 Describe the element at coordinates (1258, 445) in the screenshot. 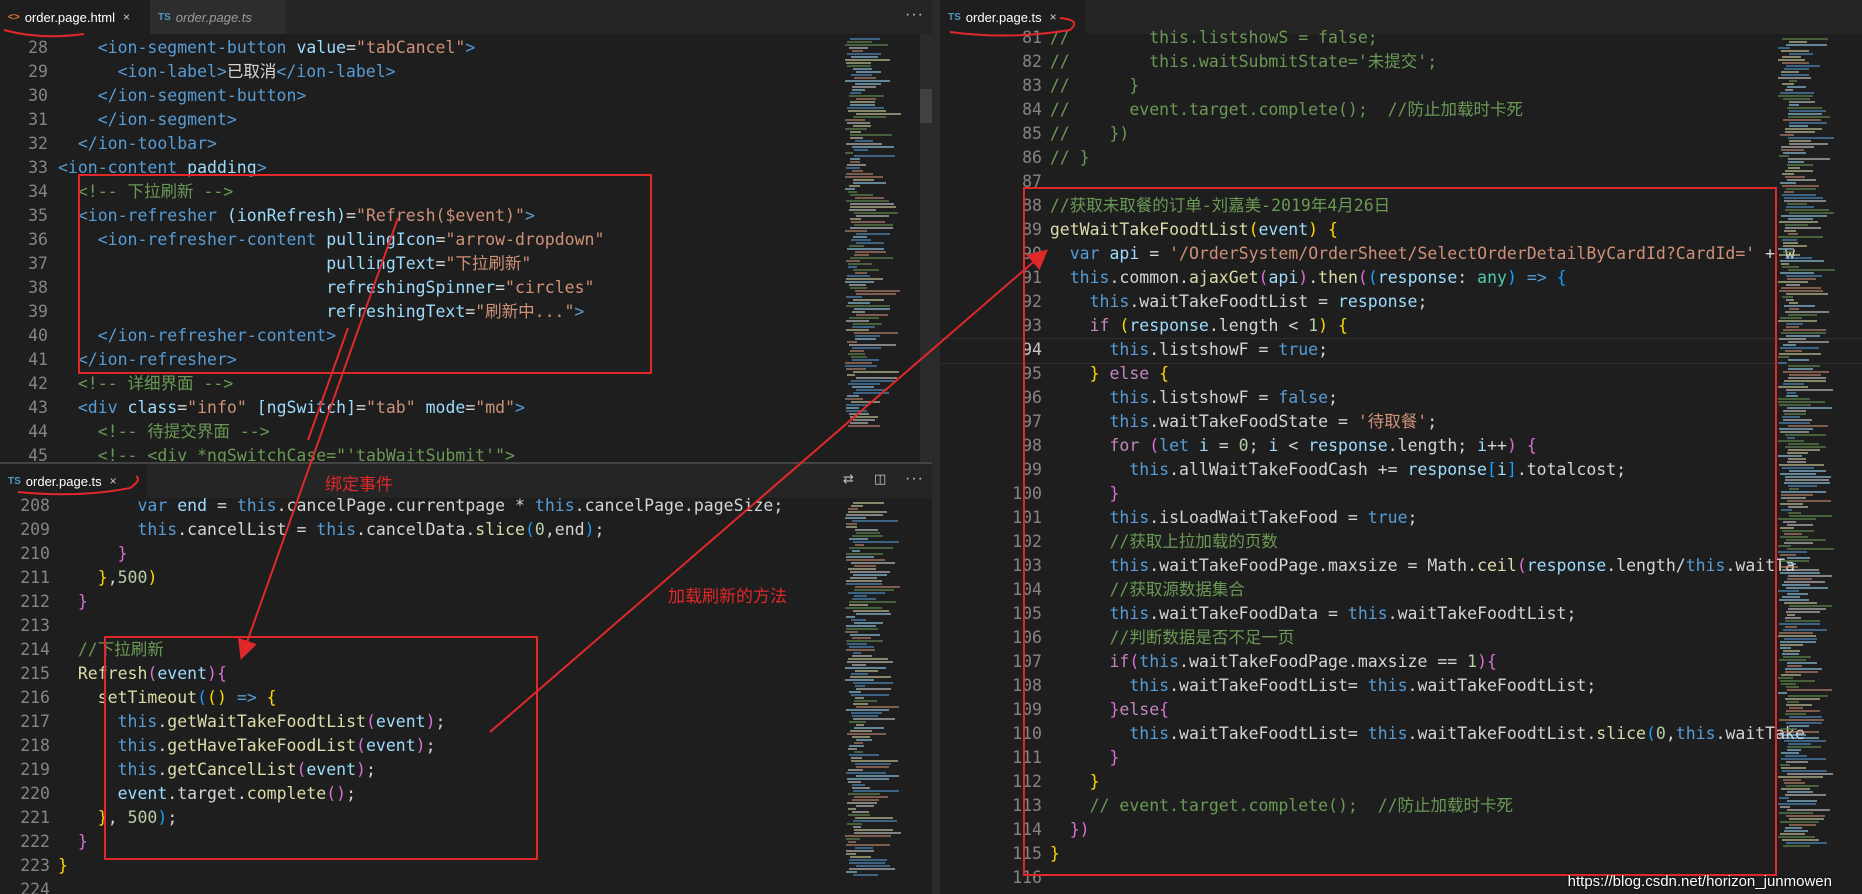

I see `code-token: ;` at that location.